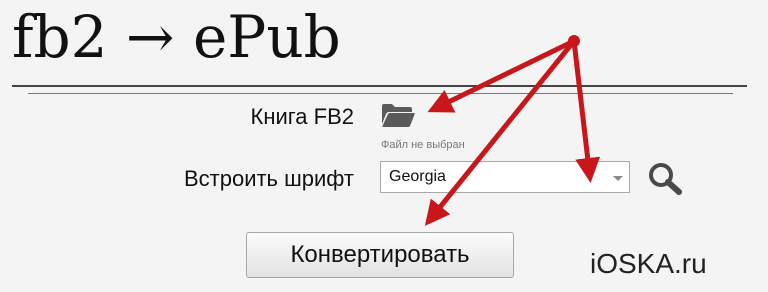 This screenshot has width=768, height=292. I want to click on font-select: Georgia, so click(505, 177).